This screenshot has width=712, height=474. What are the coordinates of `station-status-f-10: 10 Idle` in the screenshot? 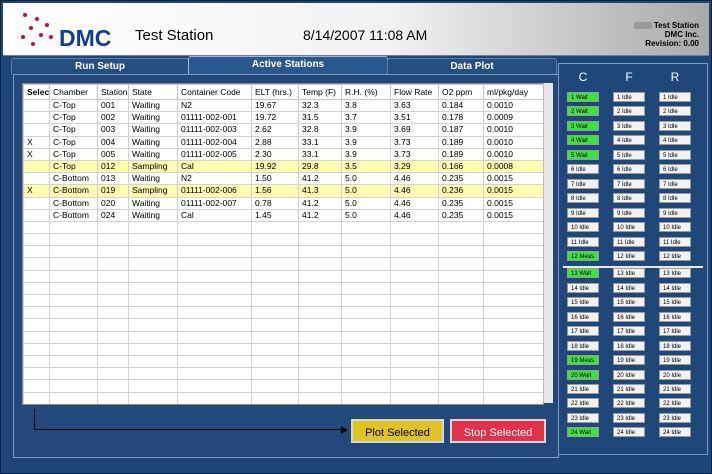 It's located at (629, 227).